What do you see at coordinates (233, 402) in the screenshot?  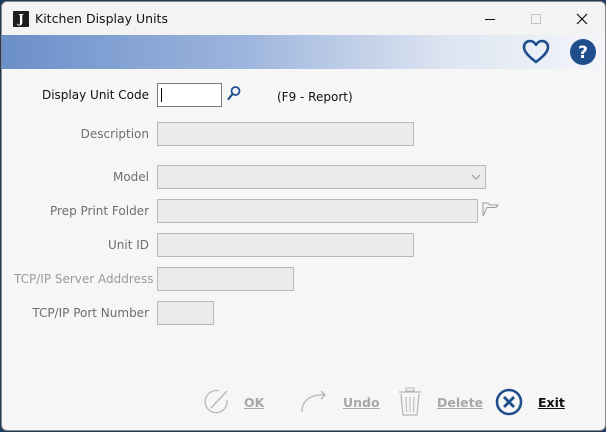 I see `ok-button: OK` at bounding box center [233, 402].